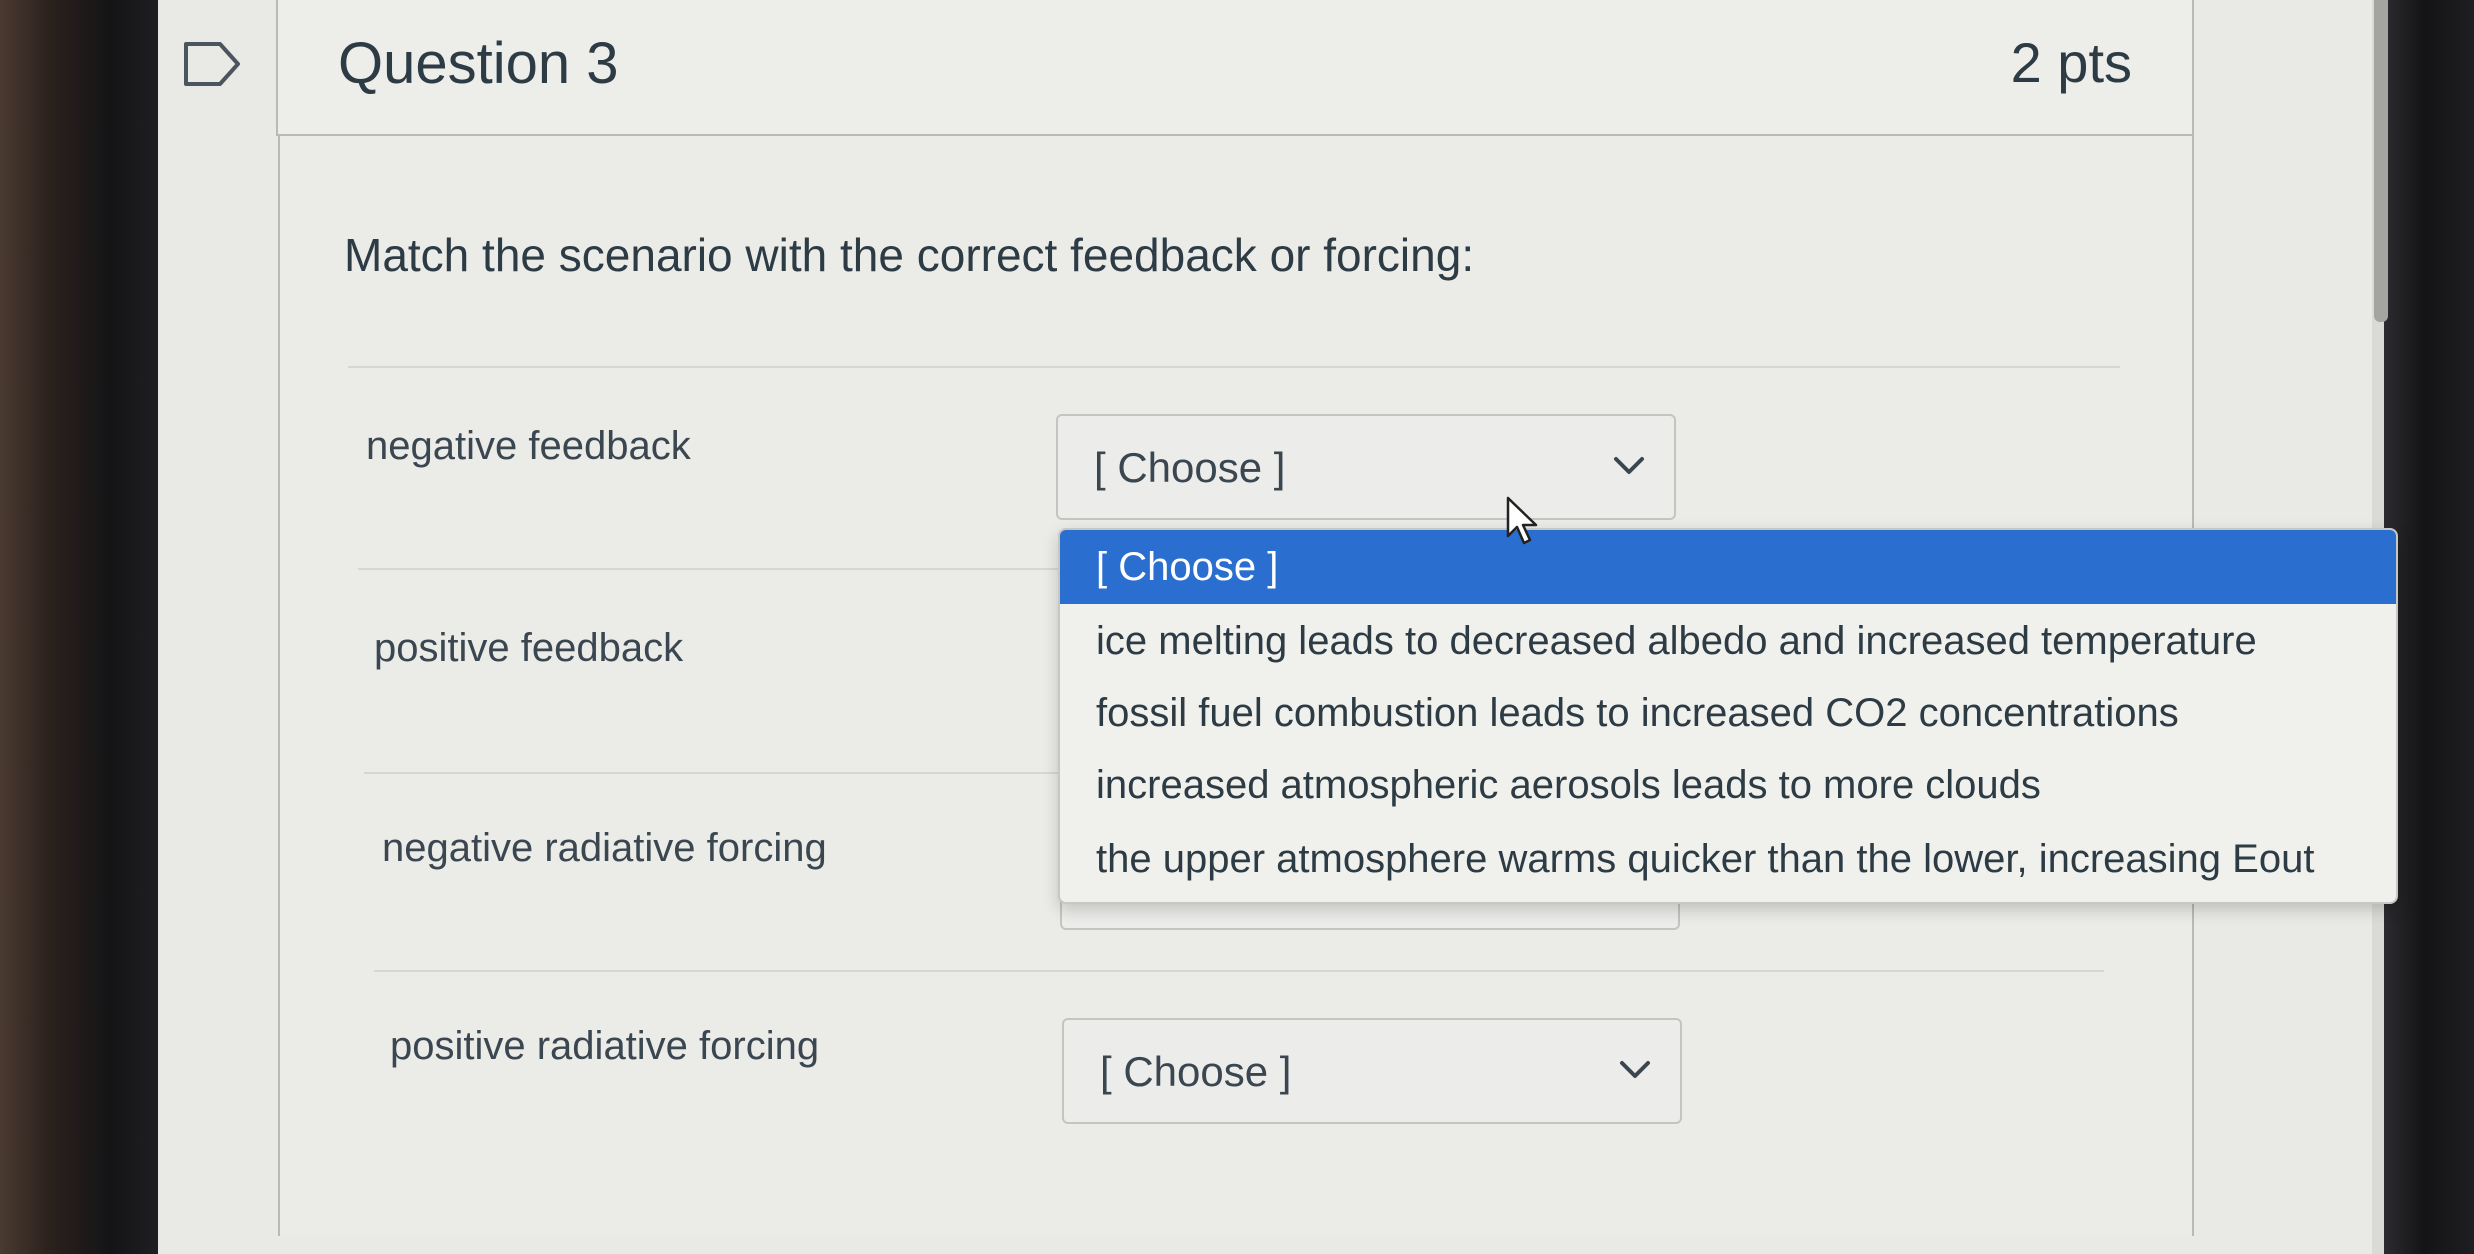  Describe the element at coordinates (605, 1046) in the screenshot. I see `match-label-positive-radiative-forcing: positive radiative forcing` at that location.